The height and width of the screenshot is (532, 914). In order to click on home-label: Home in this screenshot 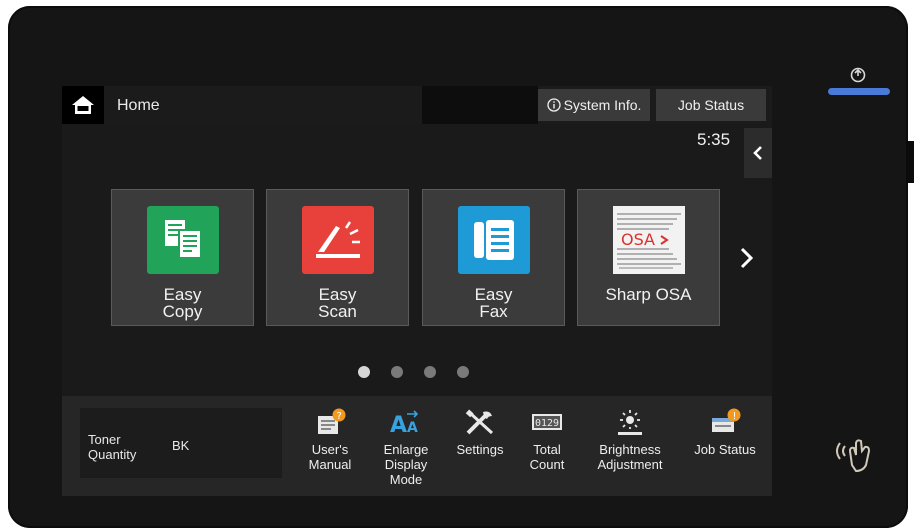, I will do `click(138, 105)`.